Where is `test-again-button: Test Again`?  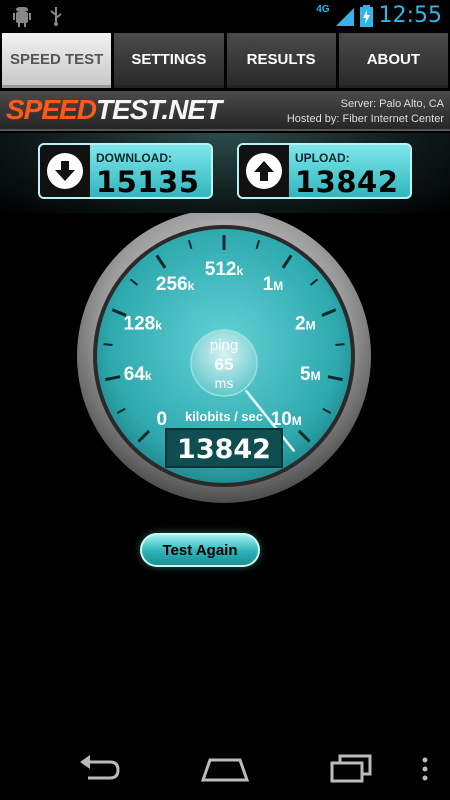
test-again-button: Test Again is located at coordinates (200, 550).